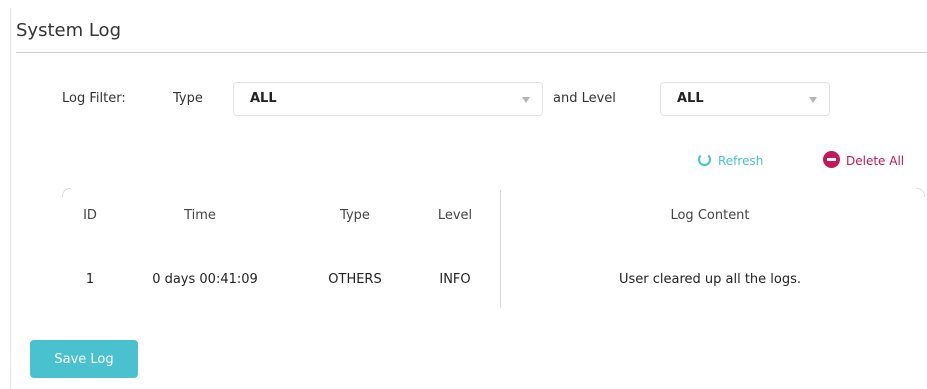  Describe the element at coordinates (740, 161) in the screenshot. I see `refresh-button: Refresh` at that location.